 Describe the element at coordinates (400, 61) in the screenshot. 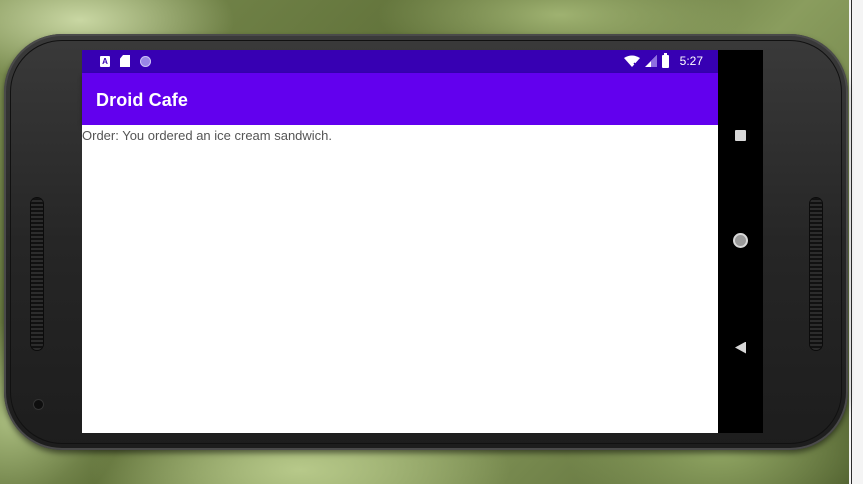

I see `status-bar: A 5:27` at that location.